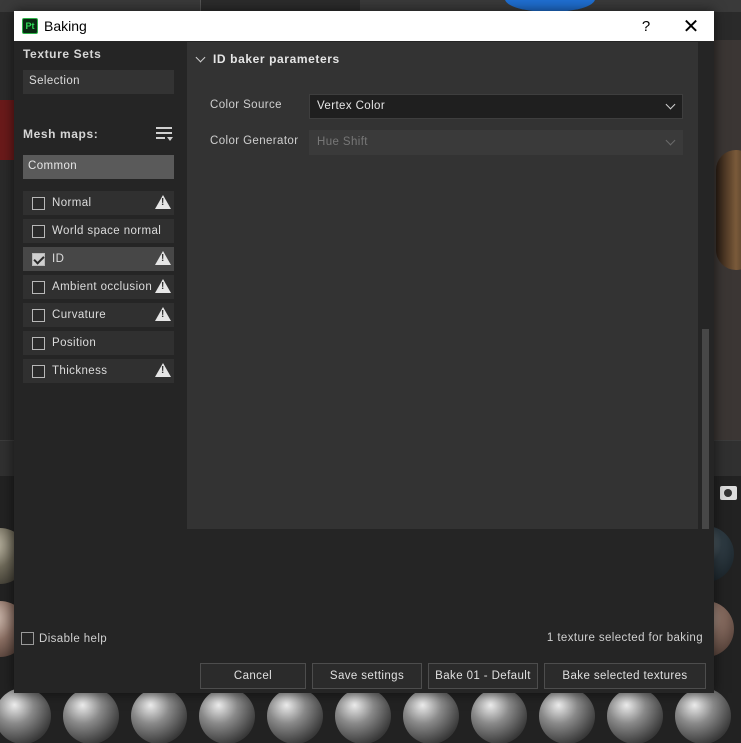  What do you see at coordinates (342, 142) in the screenshot?
I see `color-generator-value: Hue Shift` at bounding box center [342, 142].